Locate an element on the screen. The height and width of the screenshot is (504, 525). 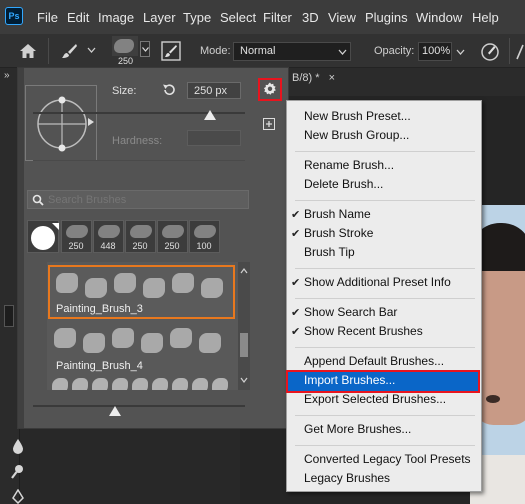
mode-select: Normal is located at coordinates (292, 51).